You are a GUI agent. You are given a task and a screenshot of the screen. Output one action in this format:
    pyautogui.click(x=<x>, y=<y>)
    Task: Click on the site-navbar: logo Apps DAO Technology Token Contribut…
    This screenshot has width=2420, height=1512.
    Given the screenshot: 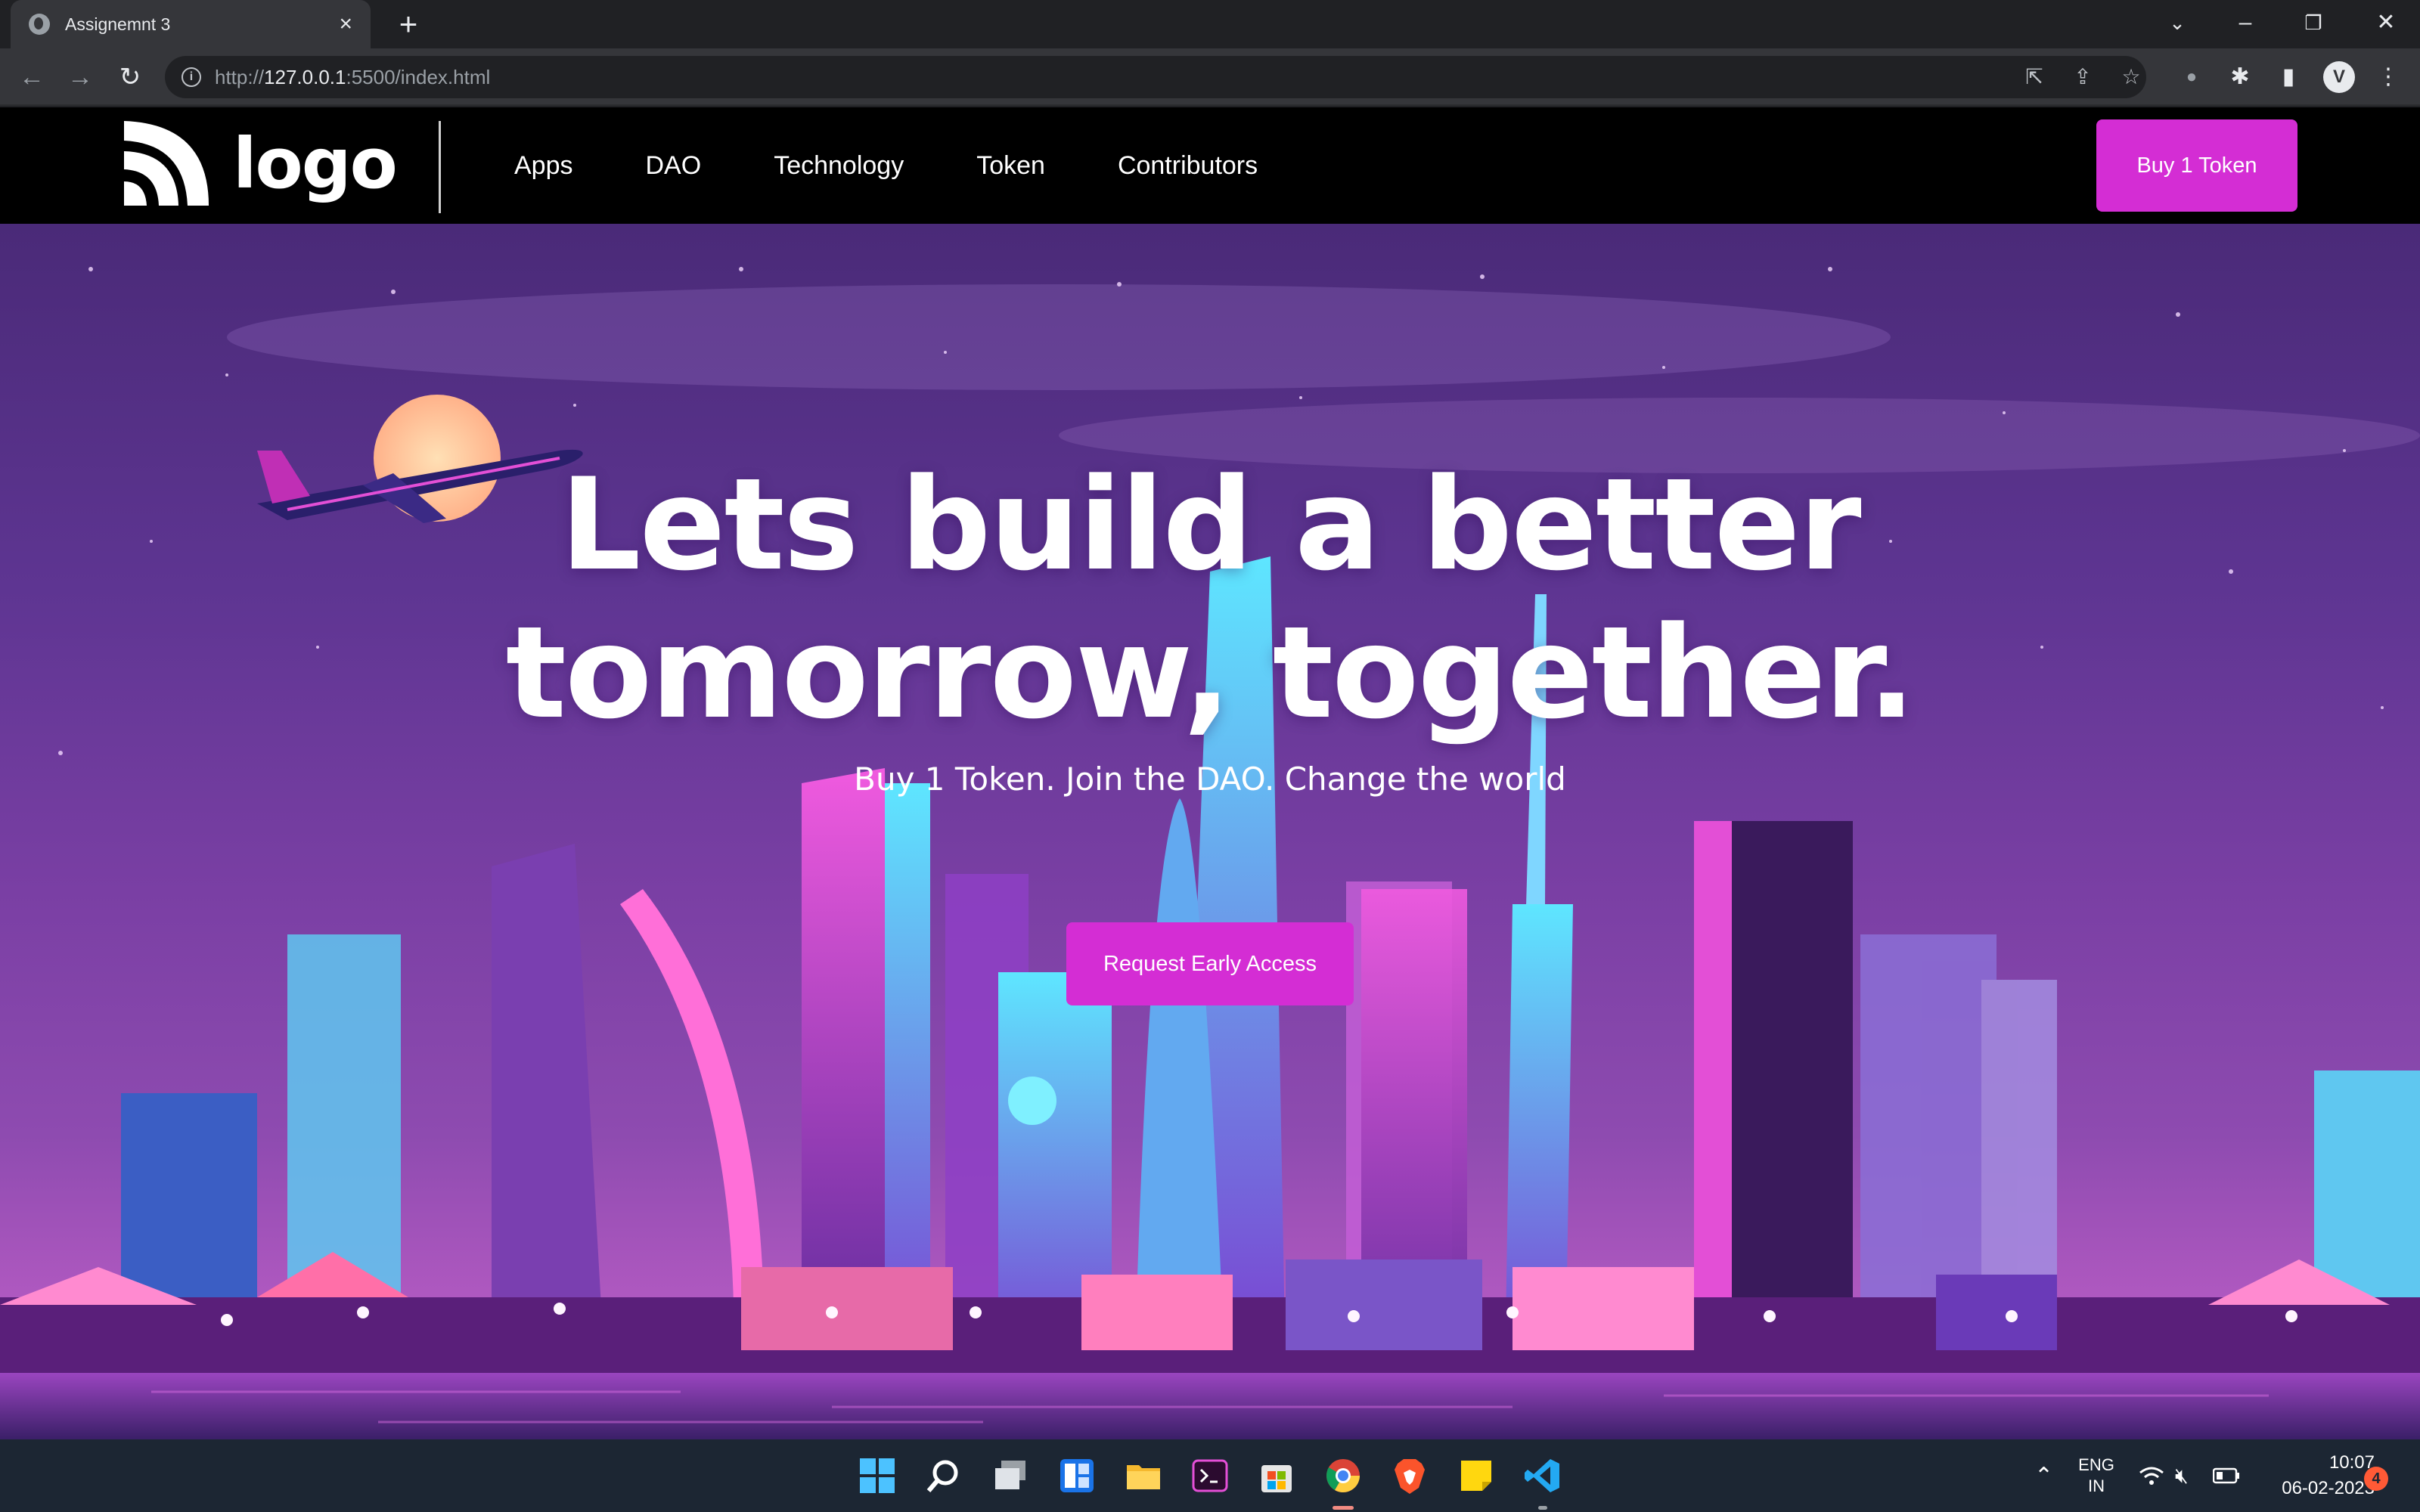 What is the action you would take?
    pyautogui.click(x=1210, y=165)
    